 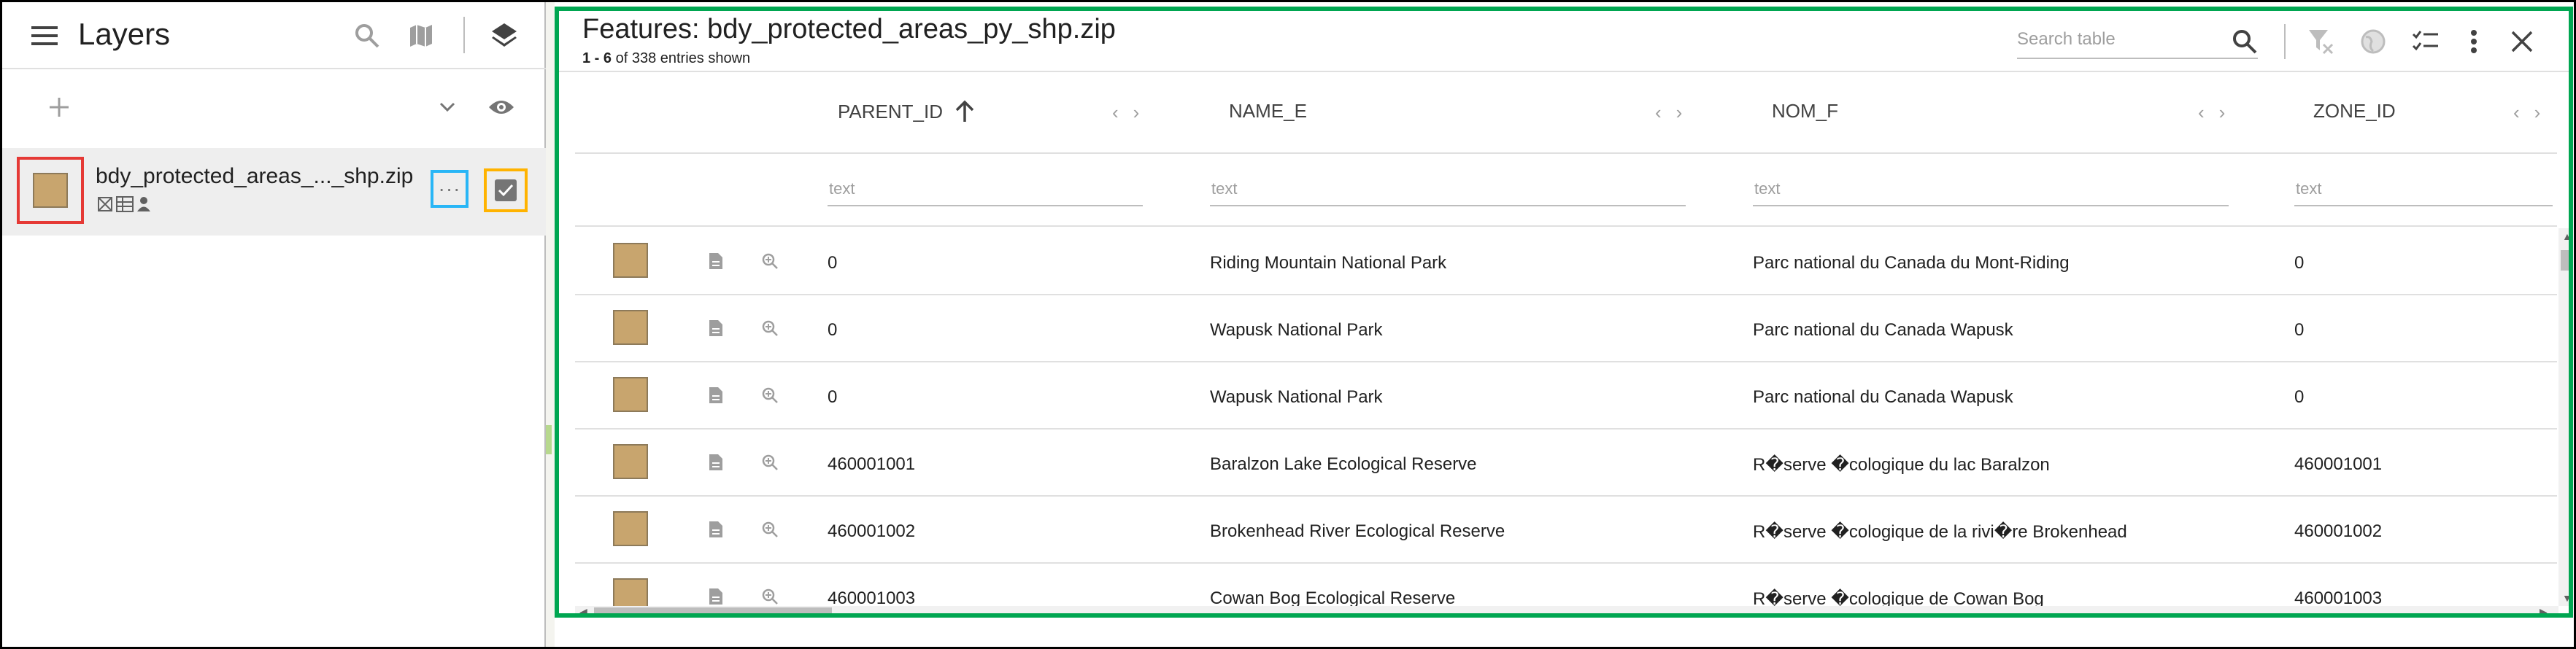 I want to click on checkbox-icon, so click(x=506, y=190).